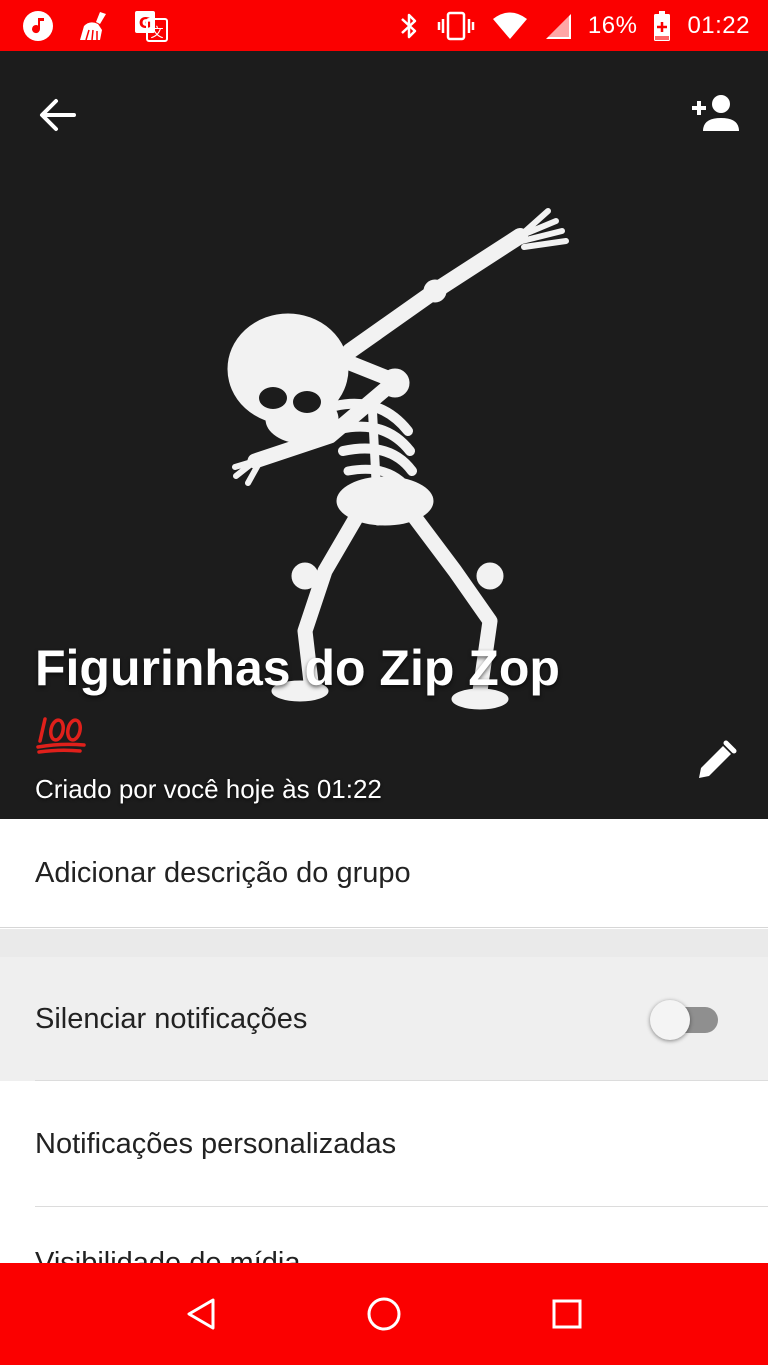  Describe the element at coordinates (612, 25) in the screenshot. I see `battery-percent: 16%` at that location.